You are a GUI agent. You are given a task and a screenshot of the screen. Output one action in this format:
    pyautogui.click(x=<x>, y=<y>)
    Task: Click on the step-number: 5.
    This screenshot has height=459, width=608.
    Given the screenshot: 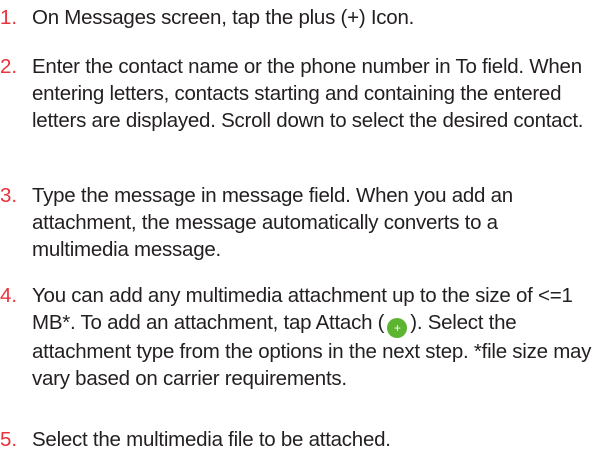 What is the action you would take?
    pyautogui.click(x=9, y=439)
    